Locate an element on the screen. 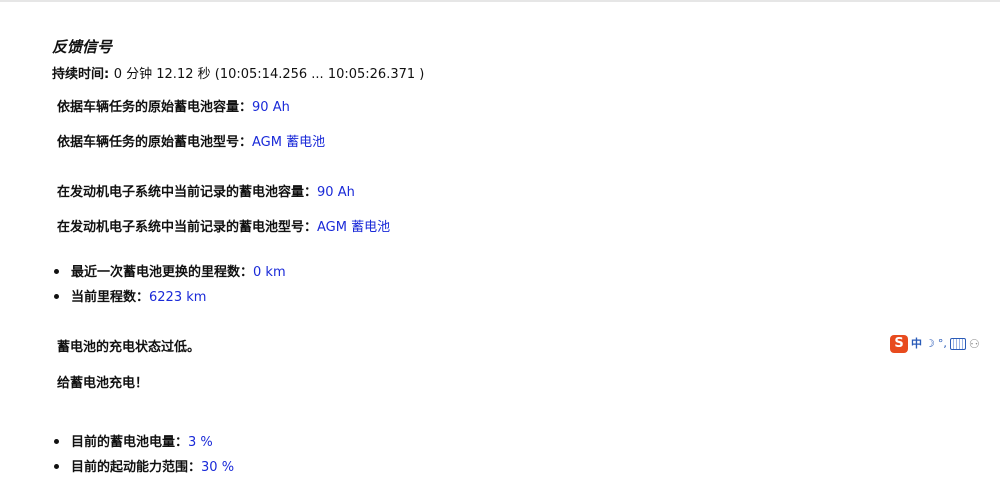  keyboard-icon is located at coordinates (957, 344).